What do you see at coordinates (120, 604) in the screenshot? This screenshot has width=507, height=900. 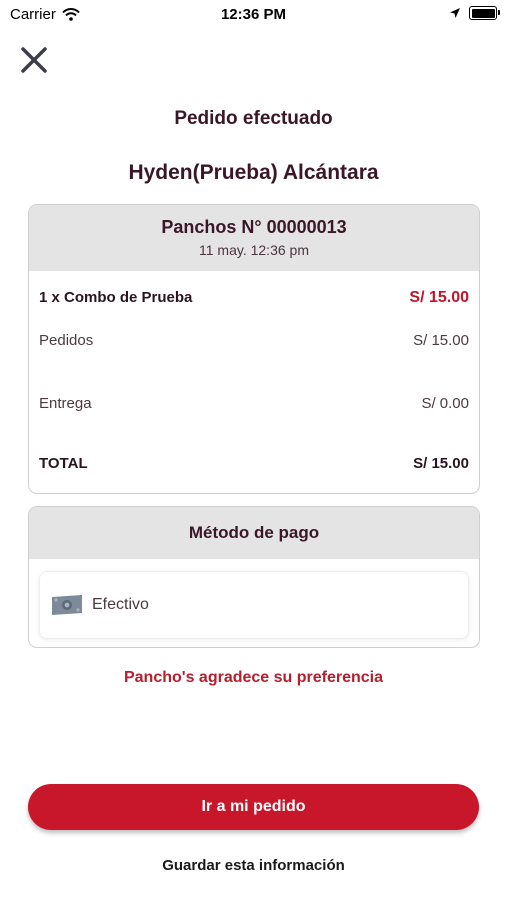 I see `payment-method-label: Efectivo` at bounding box center [120, 604].